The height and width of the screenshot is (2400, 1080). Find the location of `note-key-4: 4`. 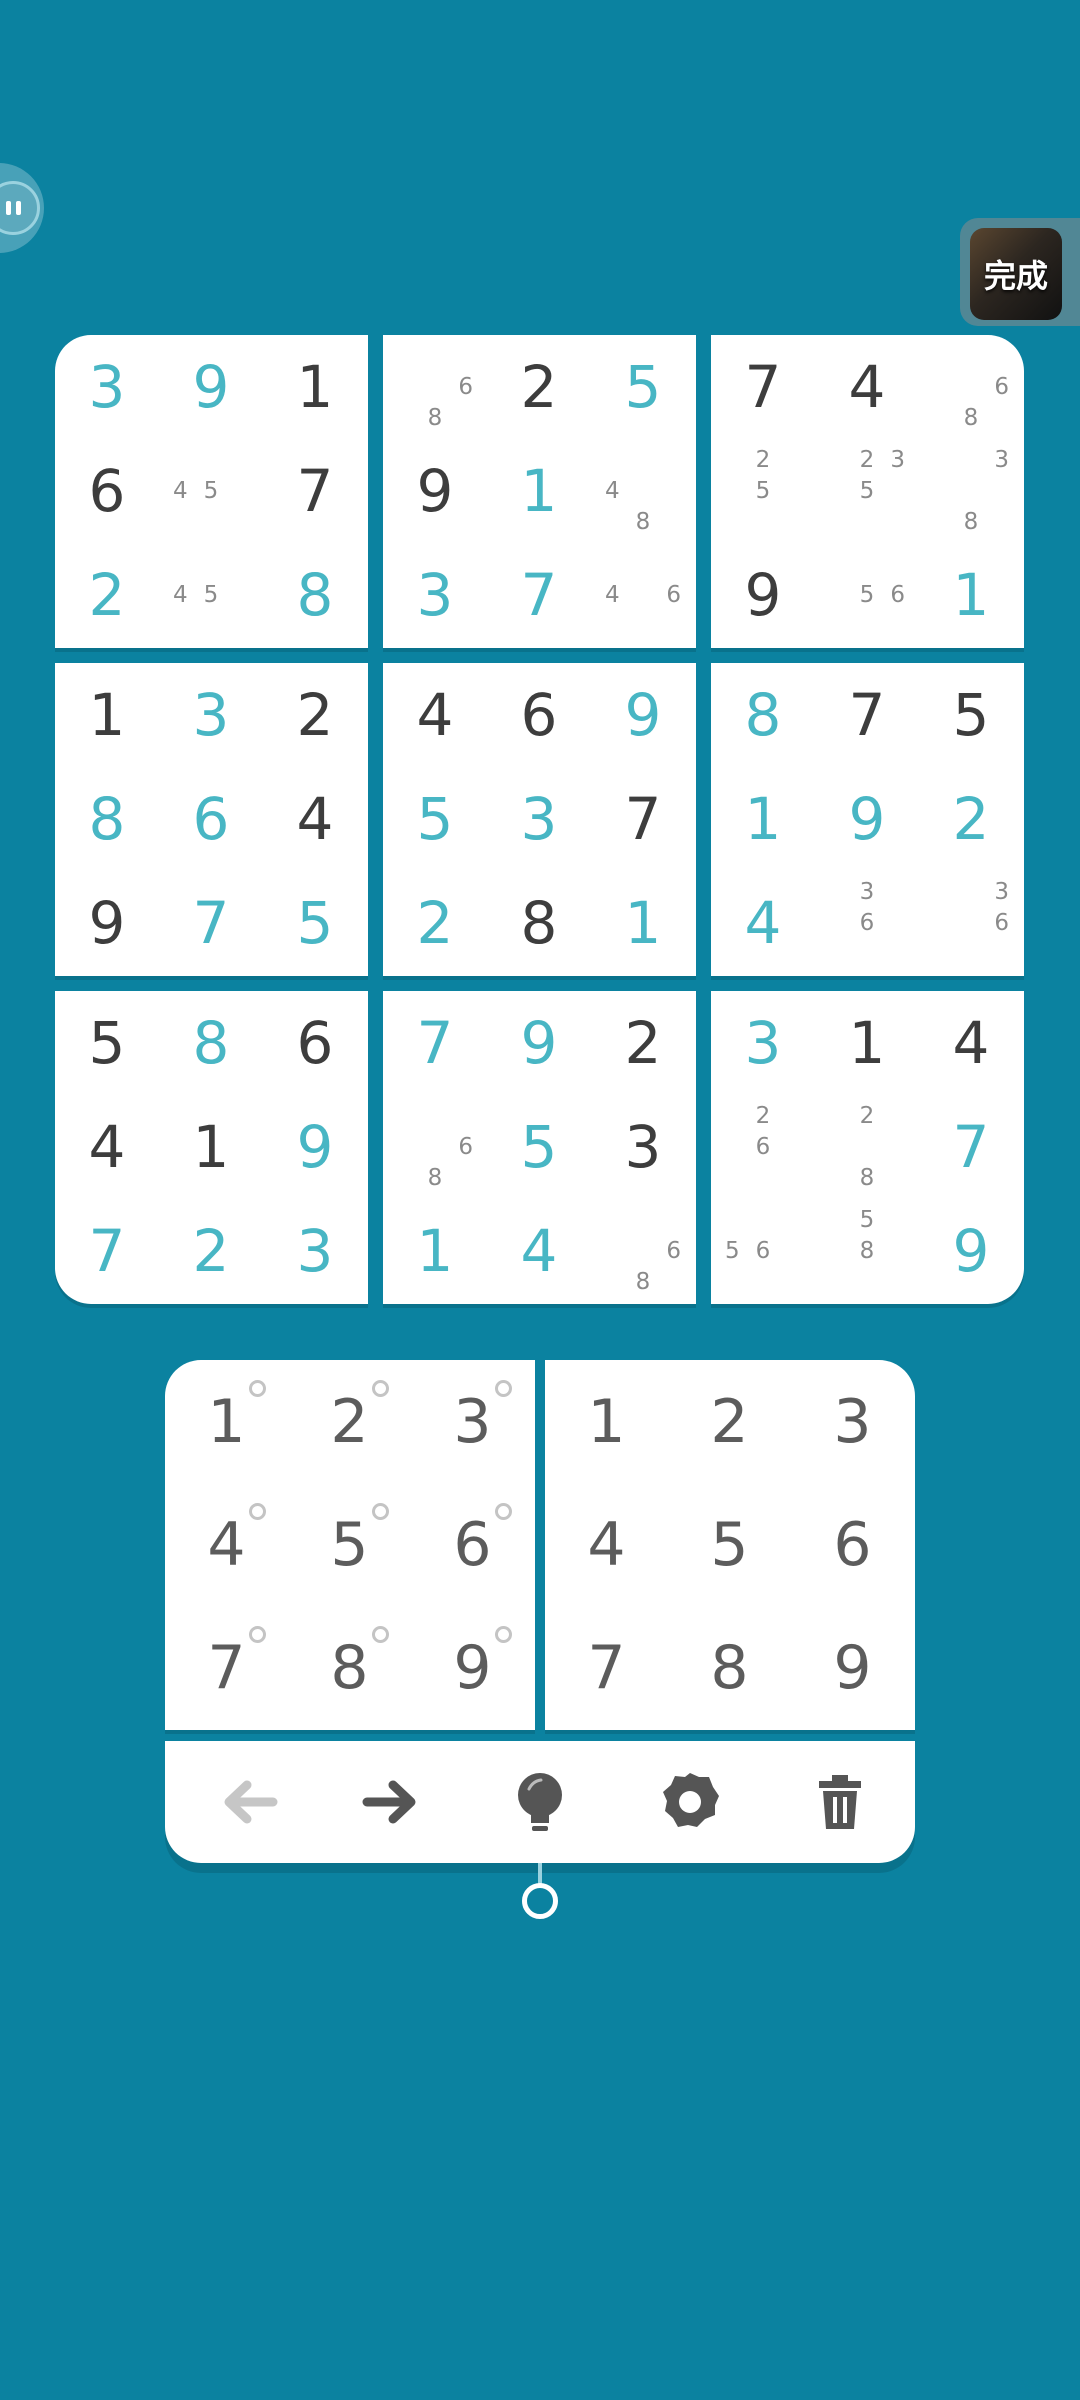

note-key-4: 4 is located at coordinates (226, 1544).